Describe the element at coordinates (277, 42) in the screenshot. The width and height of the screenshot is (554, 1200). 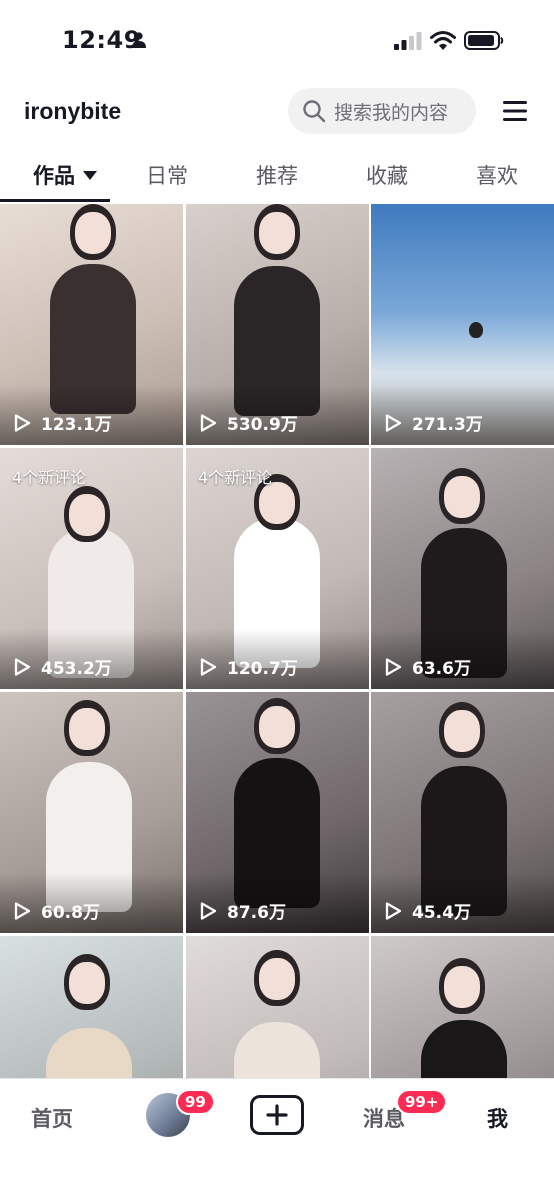
I see `status-bar: 12:49` at that location.